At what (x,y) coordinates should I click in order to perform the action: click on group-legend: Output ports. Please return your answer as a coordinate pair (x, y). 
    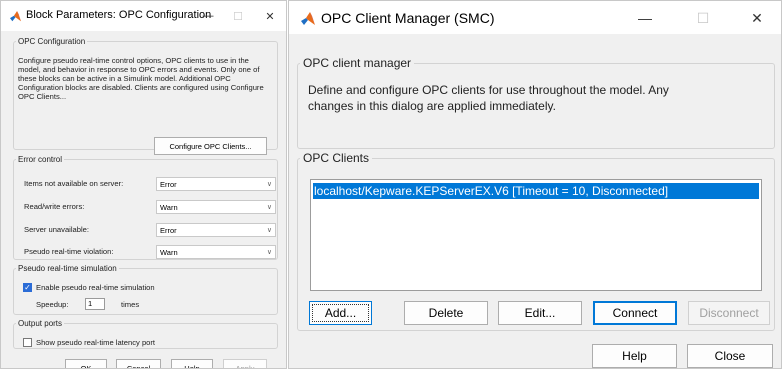
    Looking at the image, I should click on (40, 323).